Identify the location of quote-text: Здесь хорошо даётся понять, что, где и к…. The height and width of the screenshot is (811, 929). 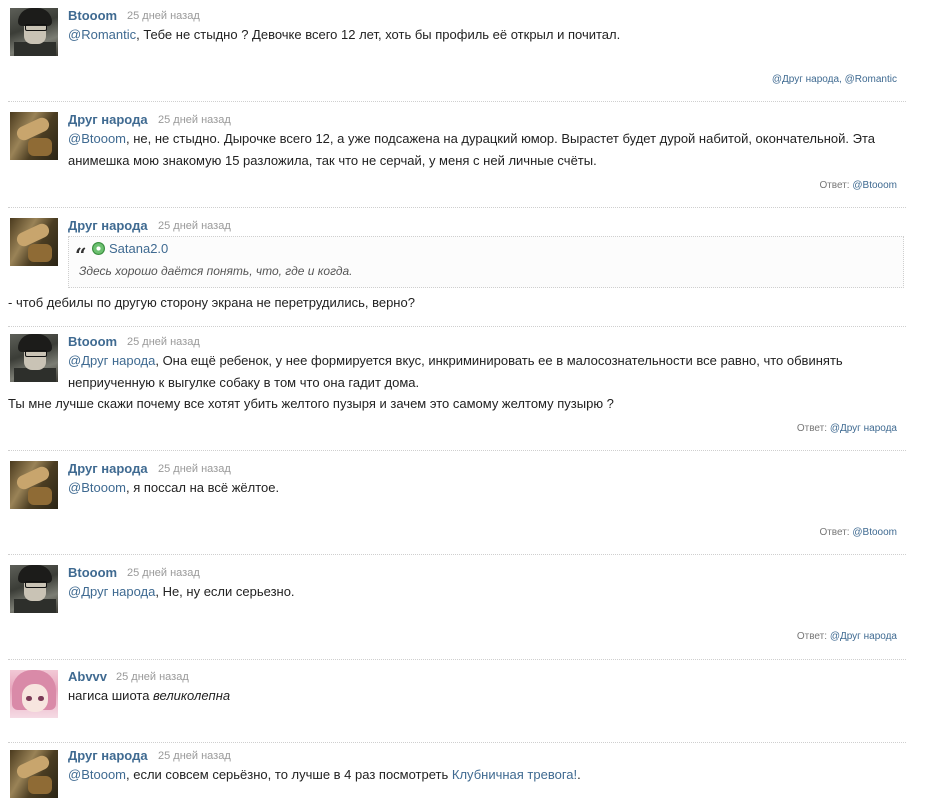
(216, 271).